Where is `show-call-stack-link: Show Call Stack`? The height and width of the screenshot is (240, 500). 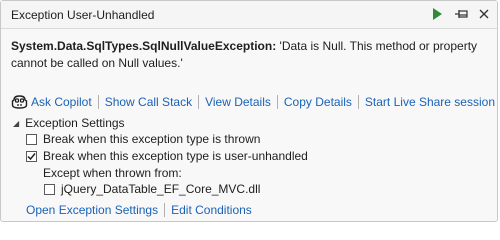
show-call-stack-link: Show Call Stack is located at coordinates (148, 102).